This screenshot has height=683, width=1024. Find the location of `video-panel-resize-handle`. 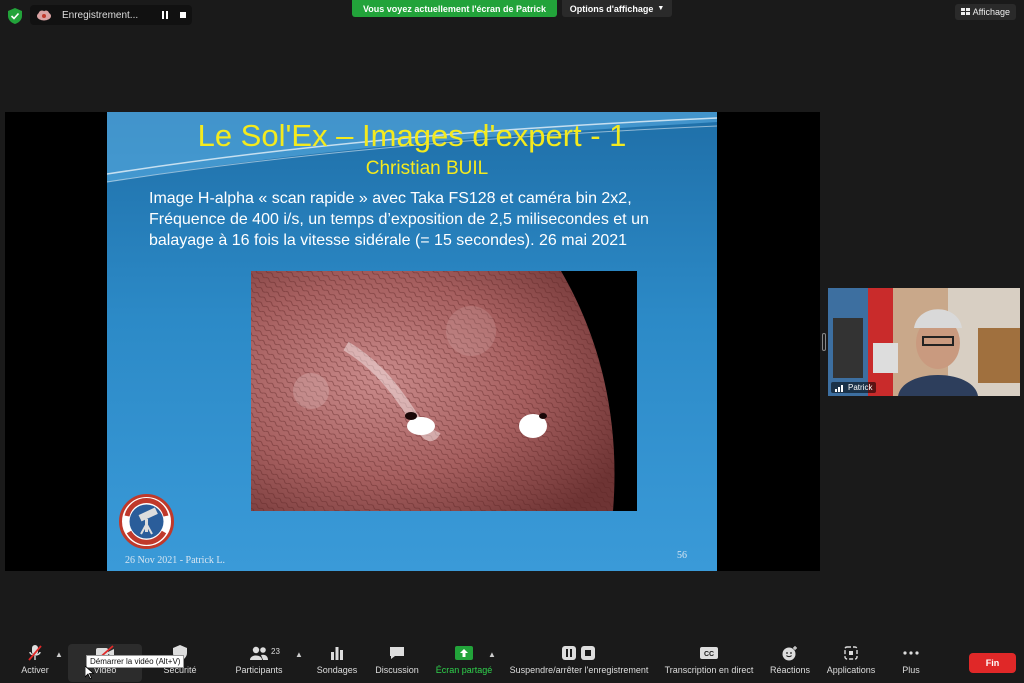

video-panel-resize-handle is located at coordinates (824, 342).